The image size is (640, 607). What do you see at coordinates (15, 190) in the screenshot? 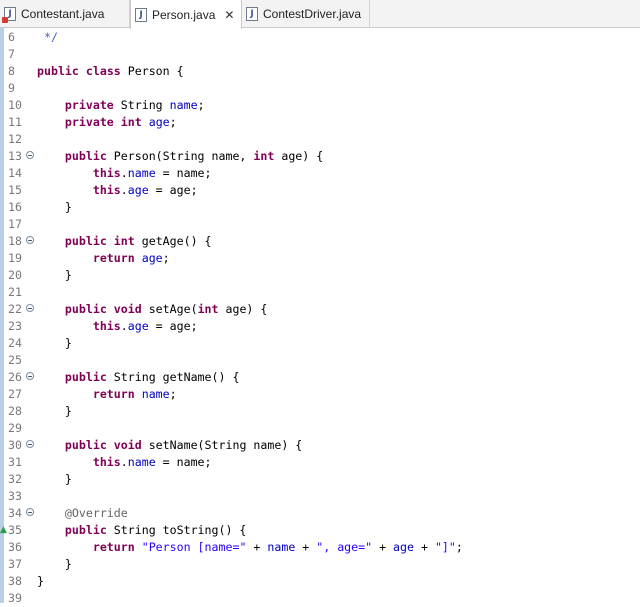
I see `line-number: 15` at bounding box center [15, 190].